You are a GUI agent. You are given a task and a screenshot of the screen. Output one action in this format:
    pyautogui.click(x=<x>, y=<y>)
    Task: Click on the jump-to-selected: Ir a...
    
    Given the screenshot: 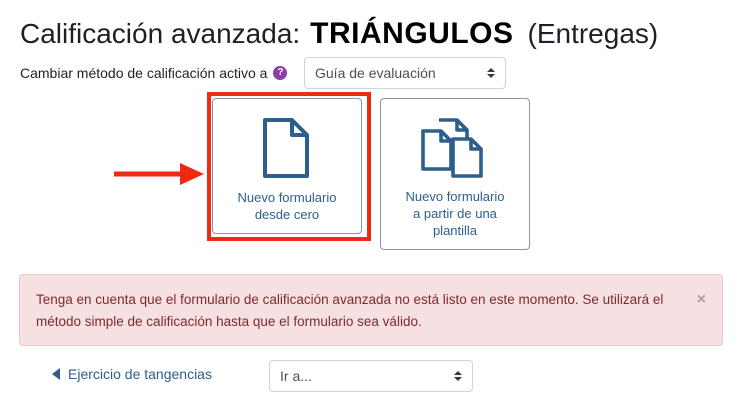 What is the action you would take?
    pyautogui.click(x=296, y=376)
    